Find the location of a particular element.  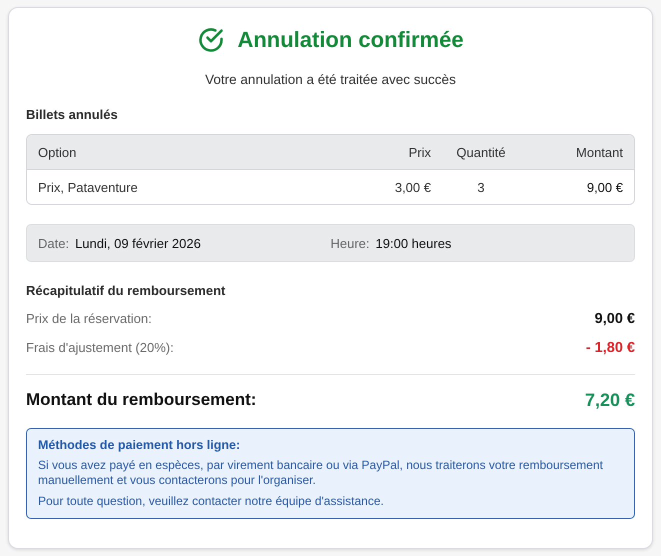

section-heading: Billets annulés is located at coordinates (72, 114).